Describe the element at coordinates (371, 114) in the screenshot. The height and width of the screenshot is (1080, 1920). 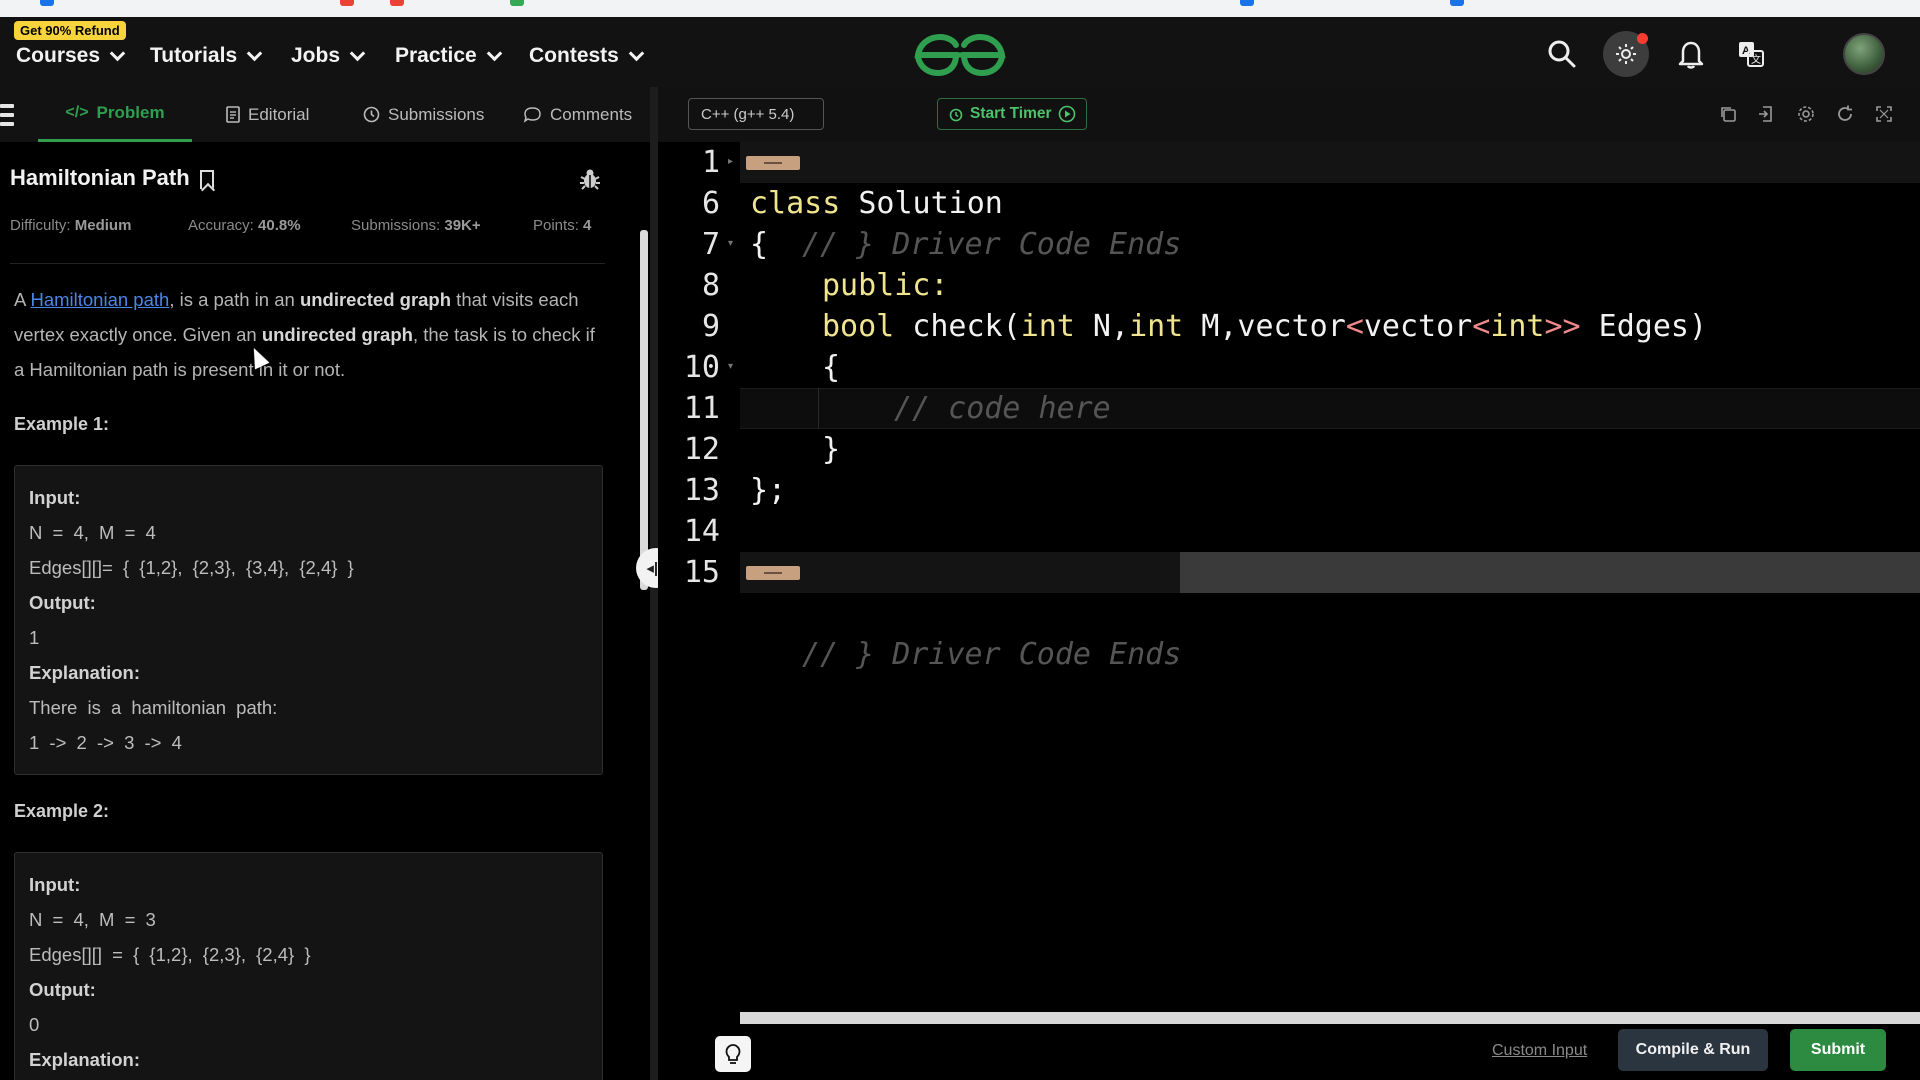
I see `clock-icon` at that location.